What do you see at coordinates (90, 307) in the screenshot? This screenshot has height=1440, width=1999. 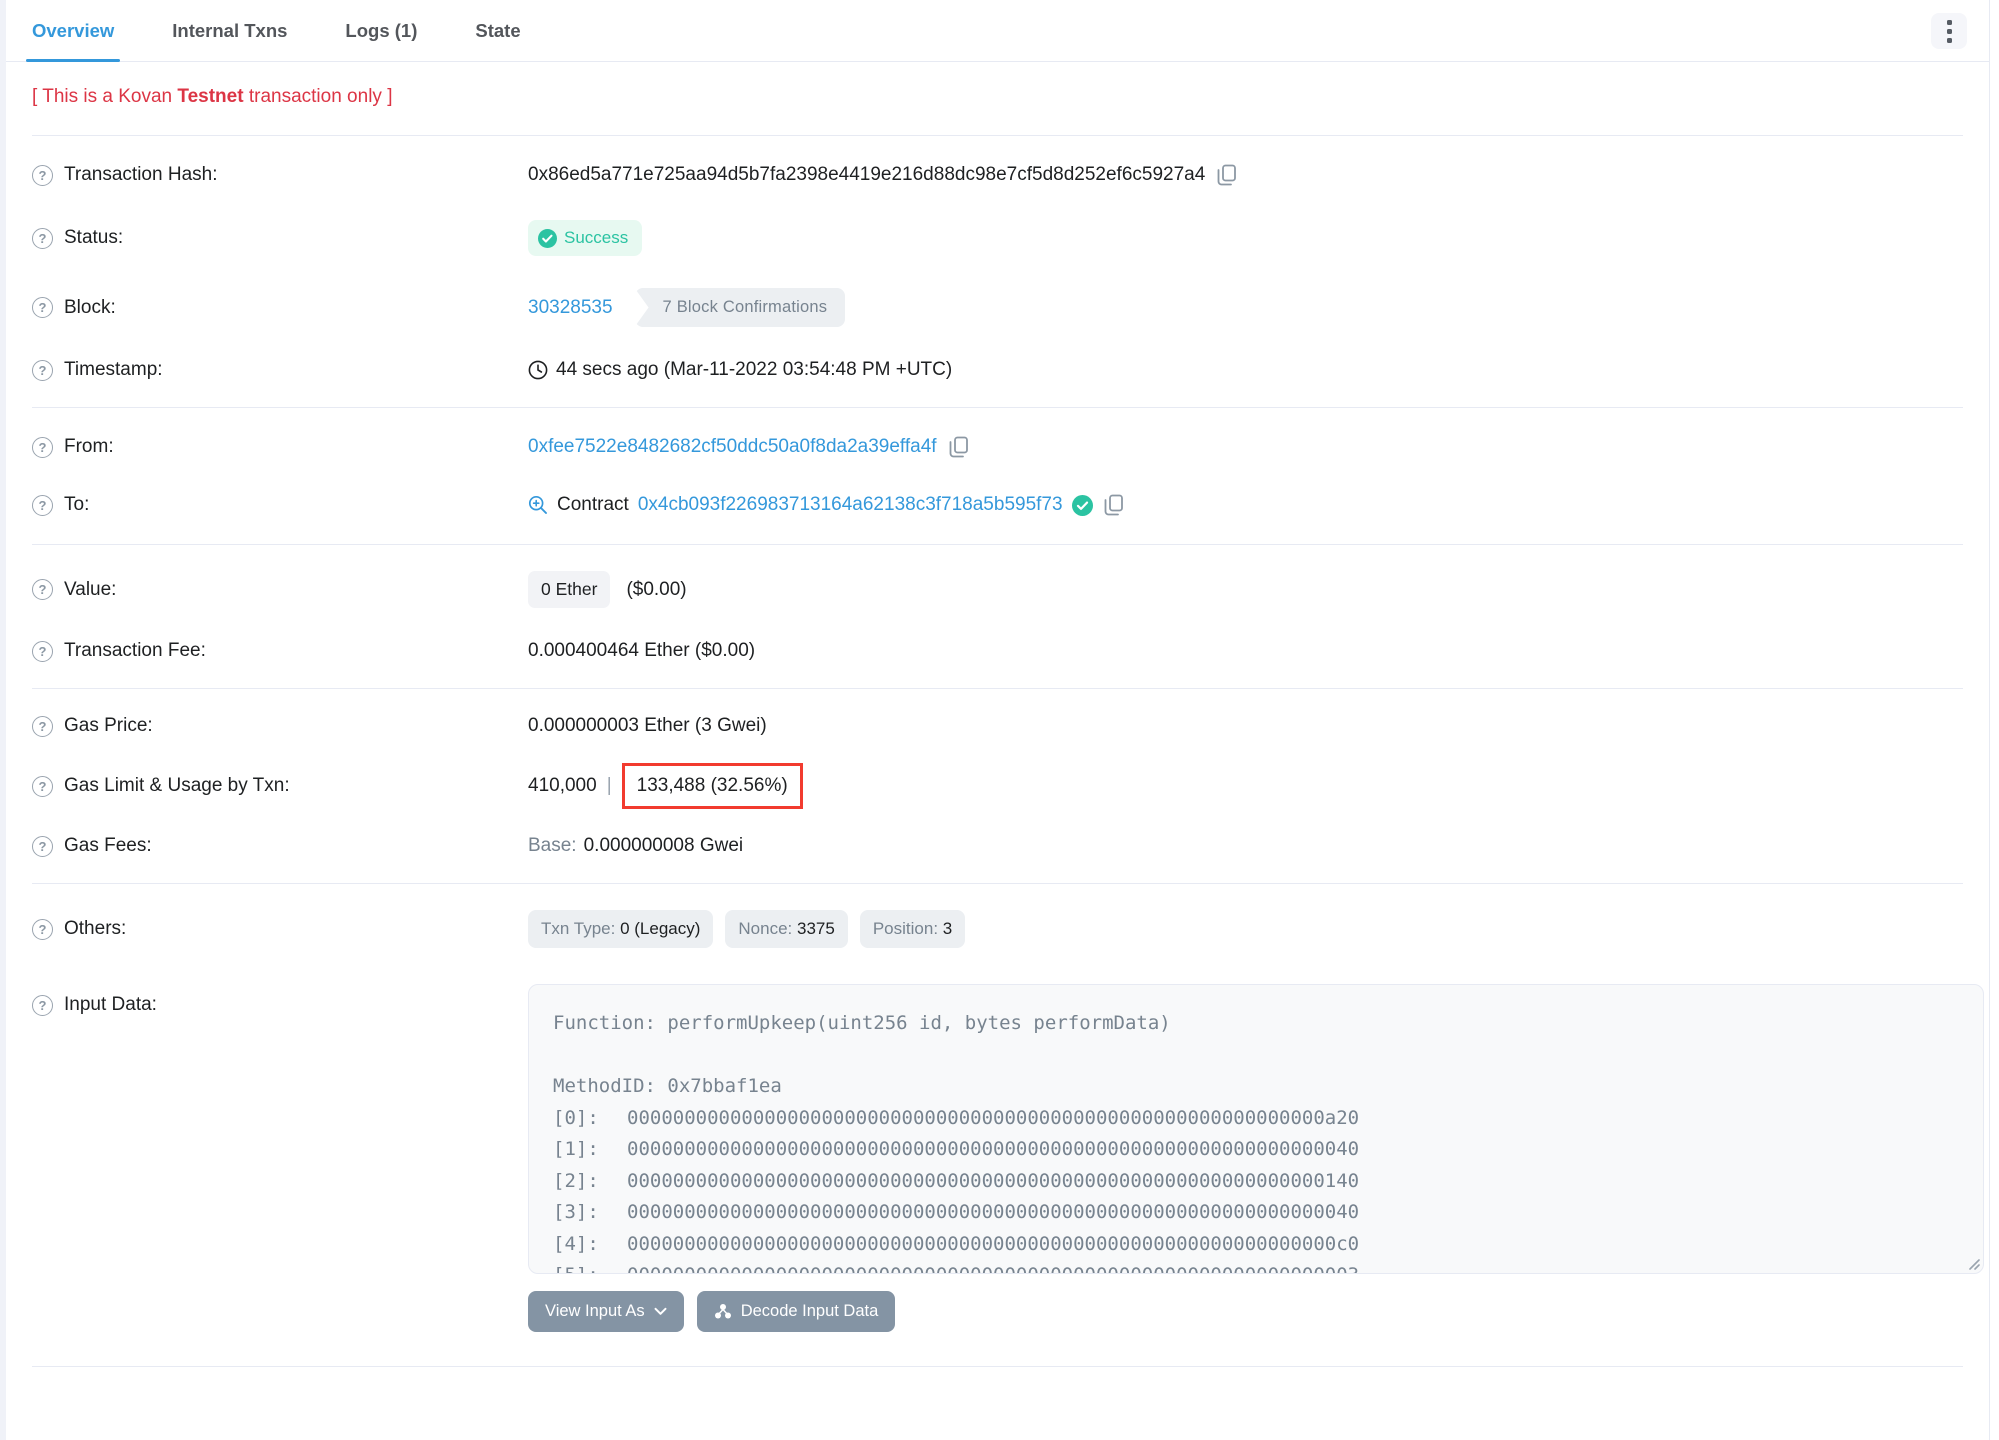 I see `row-label-text: Block:` at bounding box center [90, 307].